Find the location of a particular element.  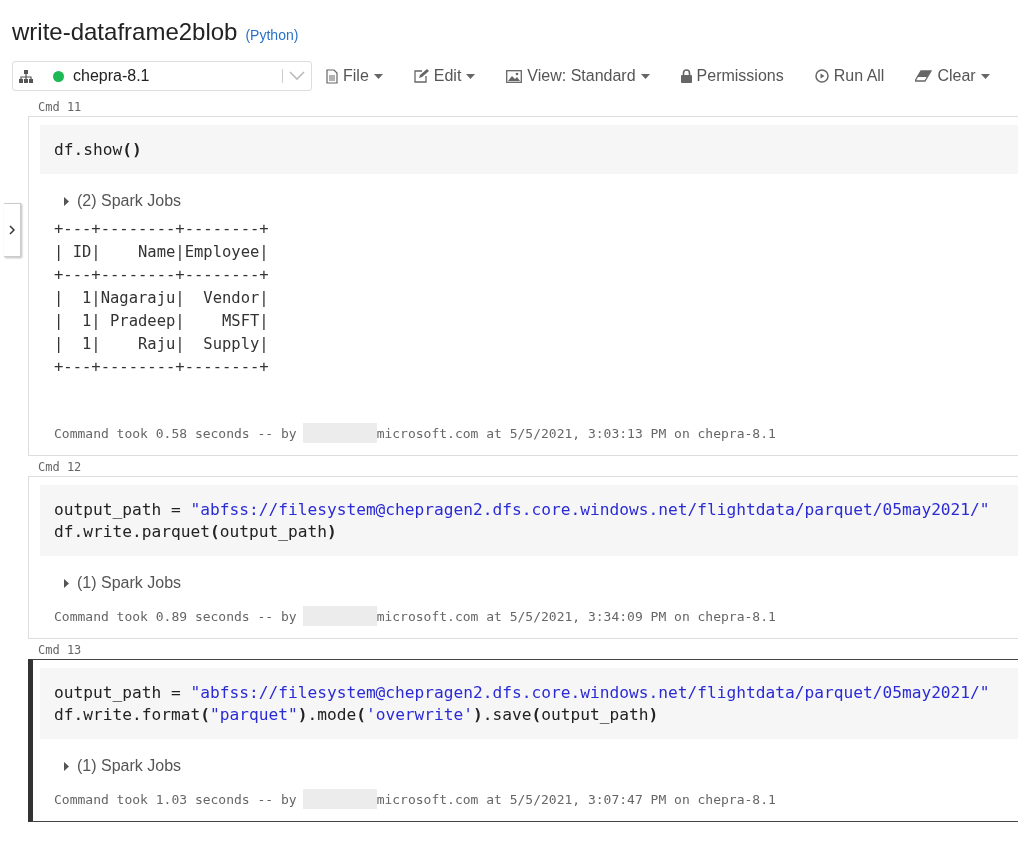

toolbar-menu-button: View: Standard is located at coordinates (578, 76).